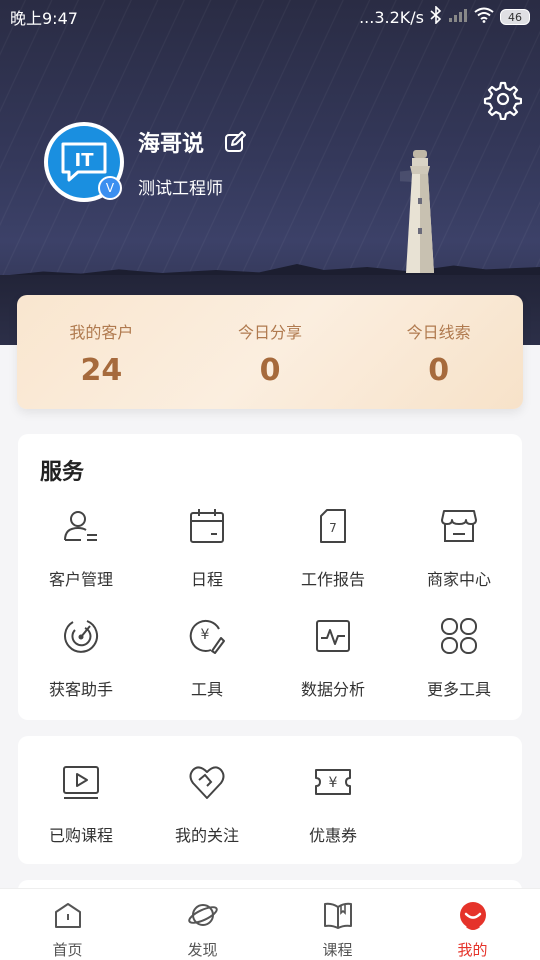  Describe the element at coordinates (206, 689) in the screenshot. I see `service-label: 工具` at that location.